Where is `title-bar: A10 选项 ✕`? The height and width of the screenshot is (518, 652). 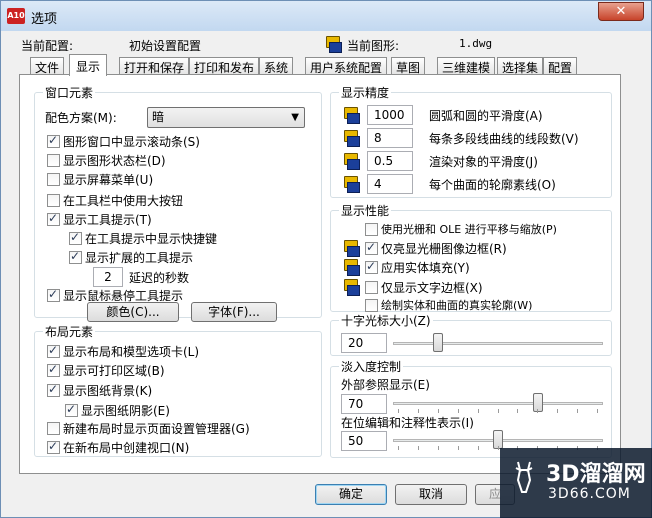 title-bar: A10 选项 ✕ is located at coordinates (326, 16).